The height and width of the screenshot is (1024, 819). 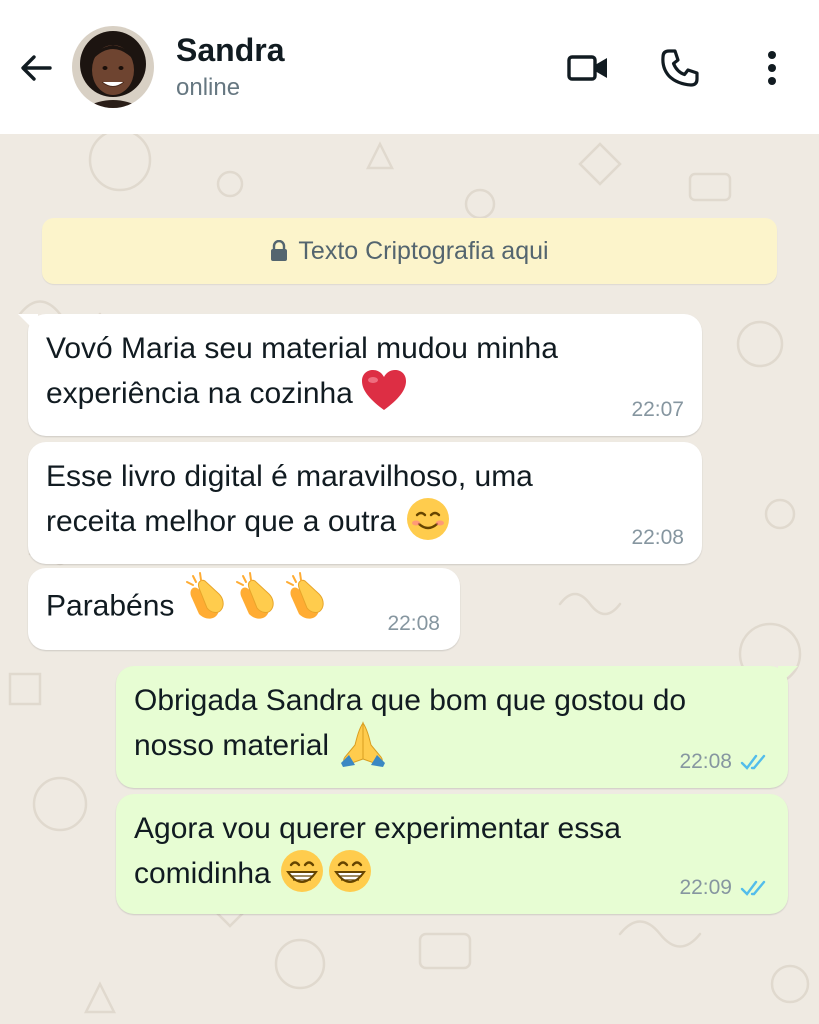 What do you see at coordinates (199, 393) in the screenshot?
I see `message-line: experiência na cozinha` at bounding box center [199, 393].